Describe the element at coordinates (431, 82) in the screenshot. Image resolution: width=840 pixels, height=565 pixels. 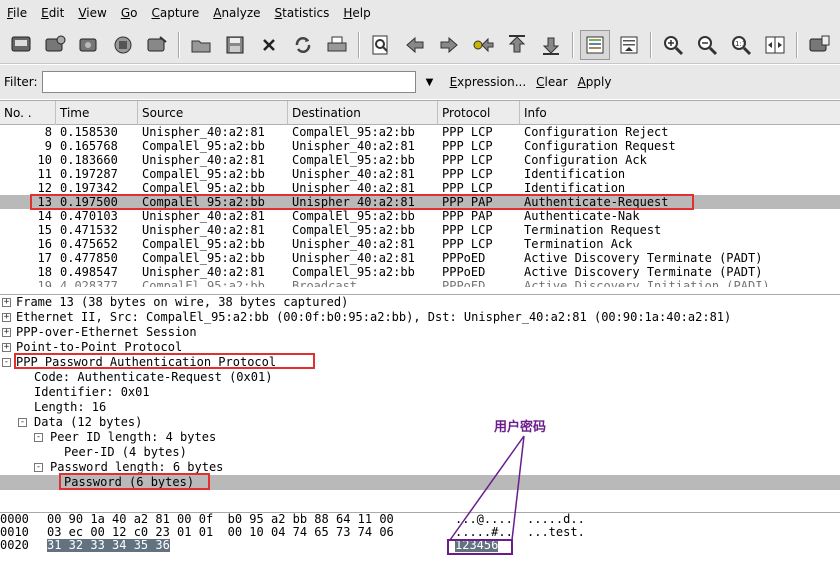
I see `filter-dropdown-icon: ▼` at that location.